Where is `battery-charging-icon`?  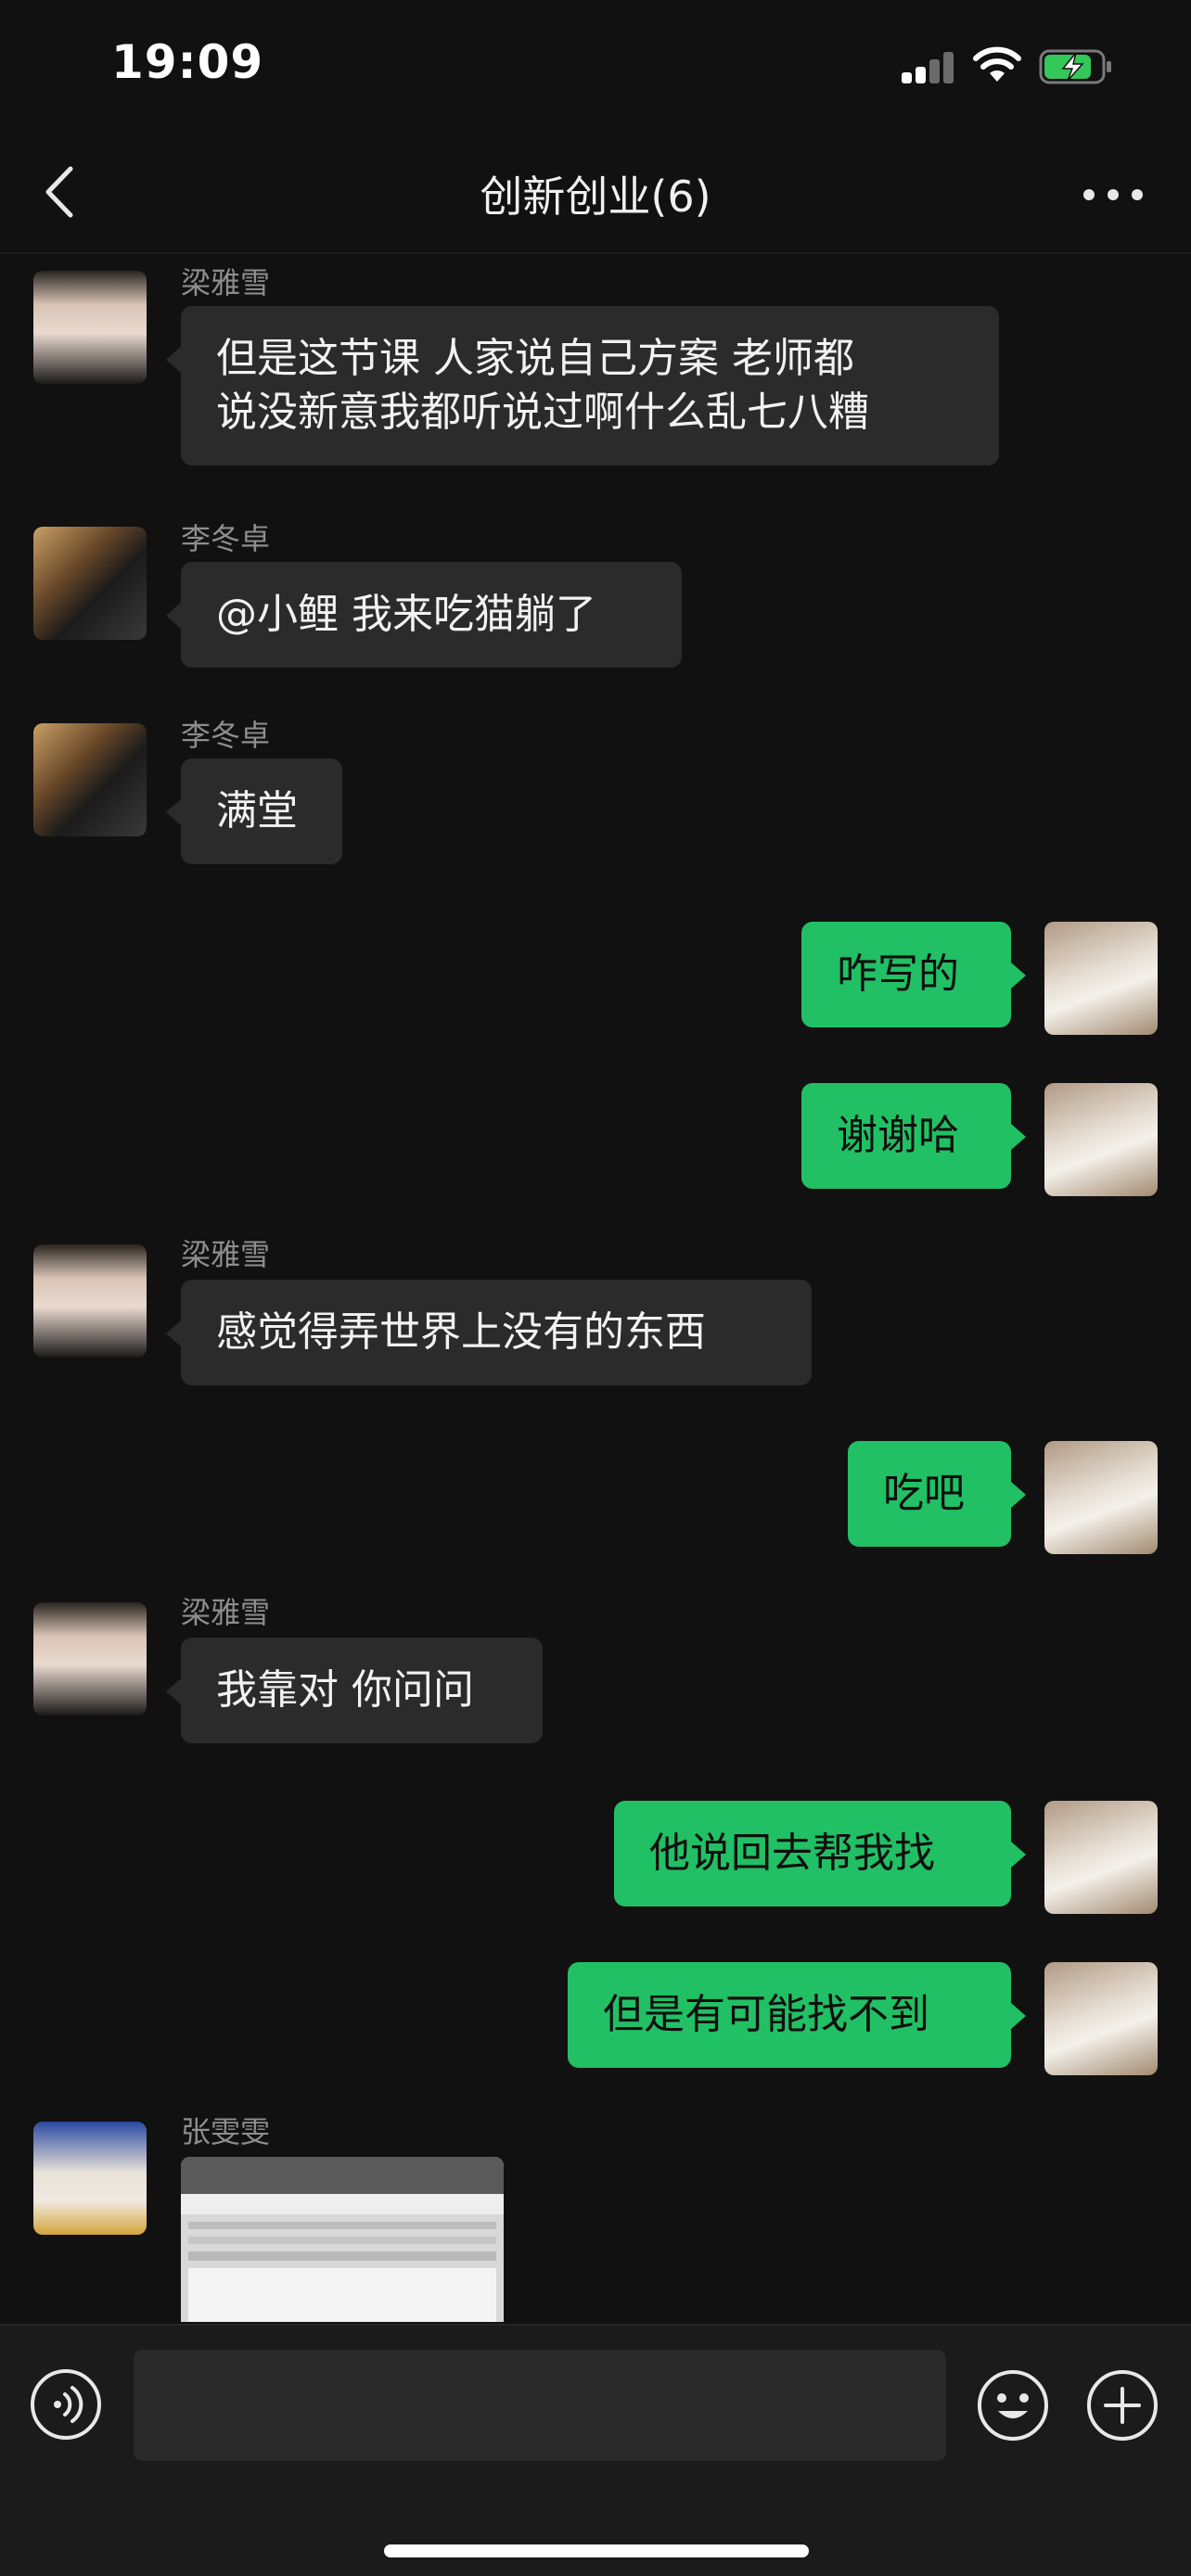 battery-charging-icon is located at coordinates (1075, 66).